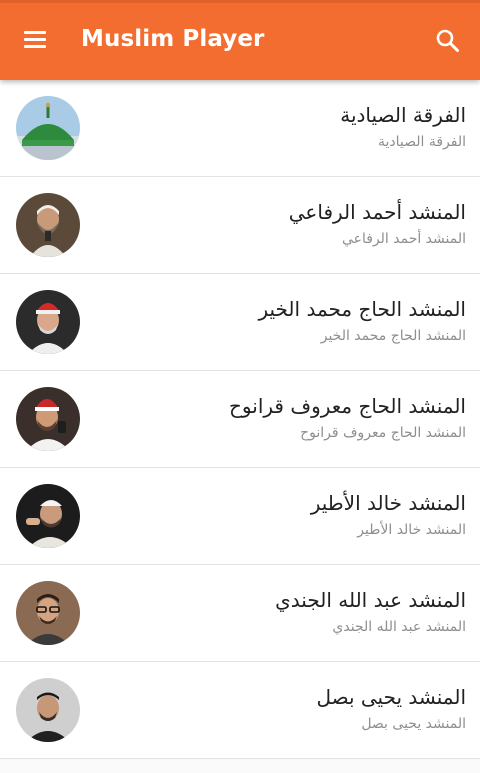 The image size is (480, 773). Describe the element at coordinates (173, 39) in the screenshot. I see `app-title: Muslim Player` at that location.